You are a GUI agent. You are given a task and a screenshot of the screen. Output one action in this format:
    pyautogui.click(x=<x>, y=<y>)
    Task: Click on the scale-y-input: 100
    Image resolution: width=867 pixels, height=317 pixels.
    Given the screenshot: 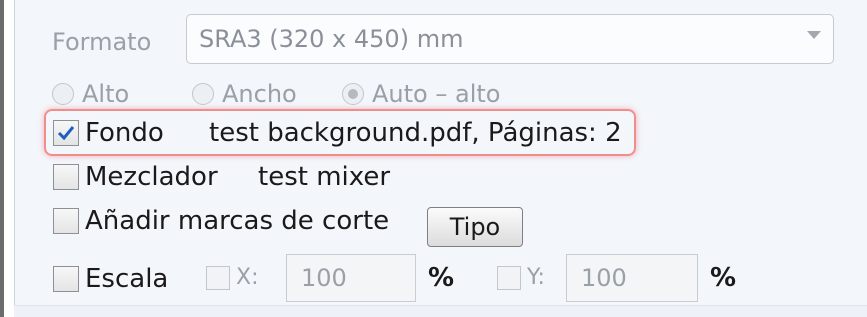 What is the action you would take?
    pyautogui.click(x=632, y=278)
    